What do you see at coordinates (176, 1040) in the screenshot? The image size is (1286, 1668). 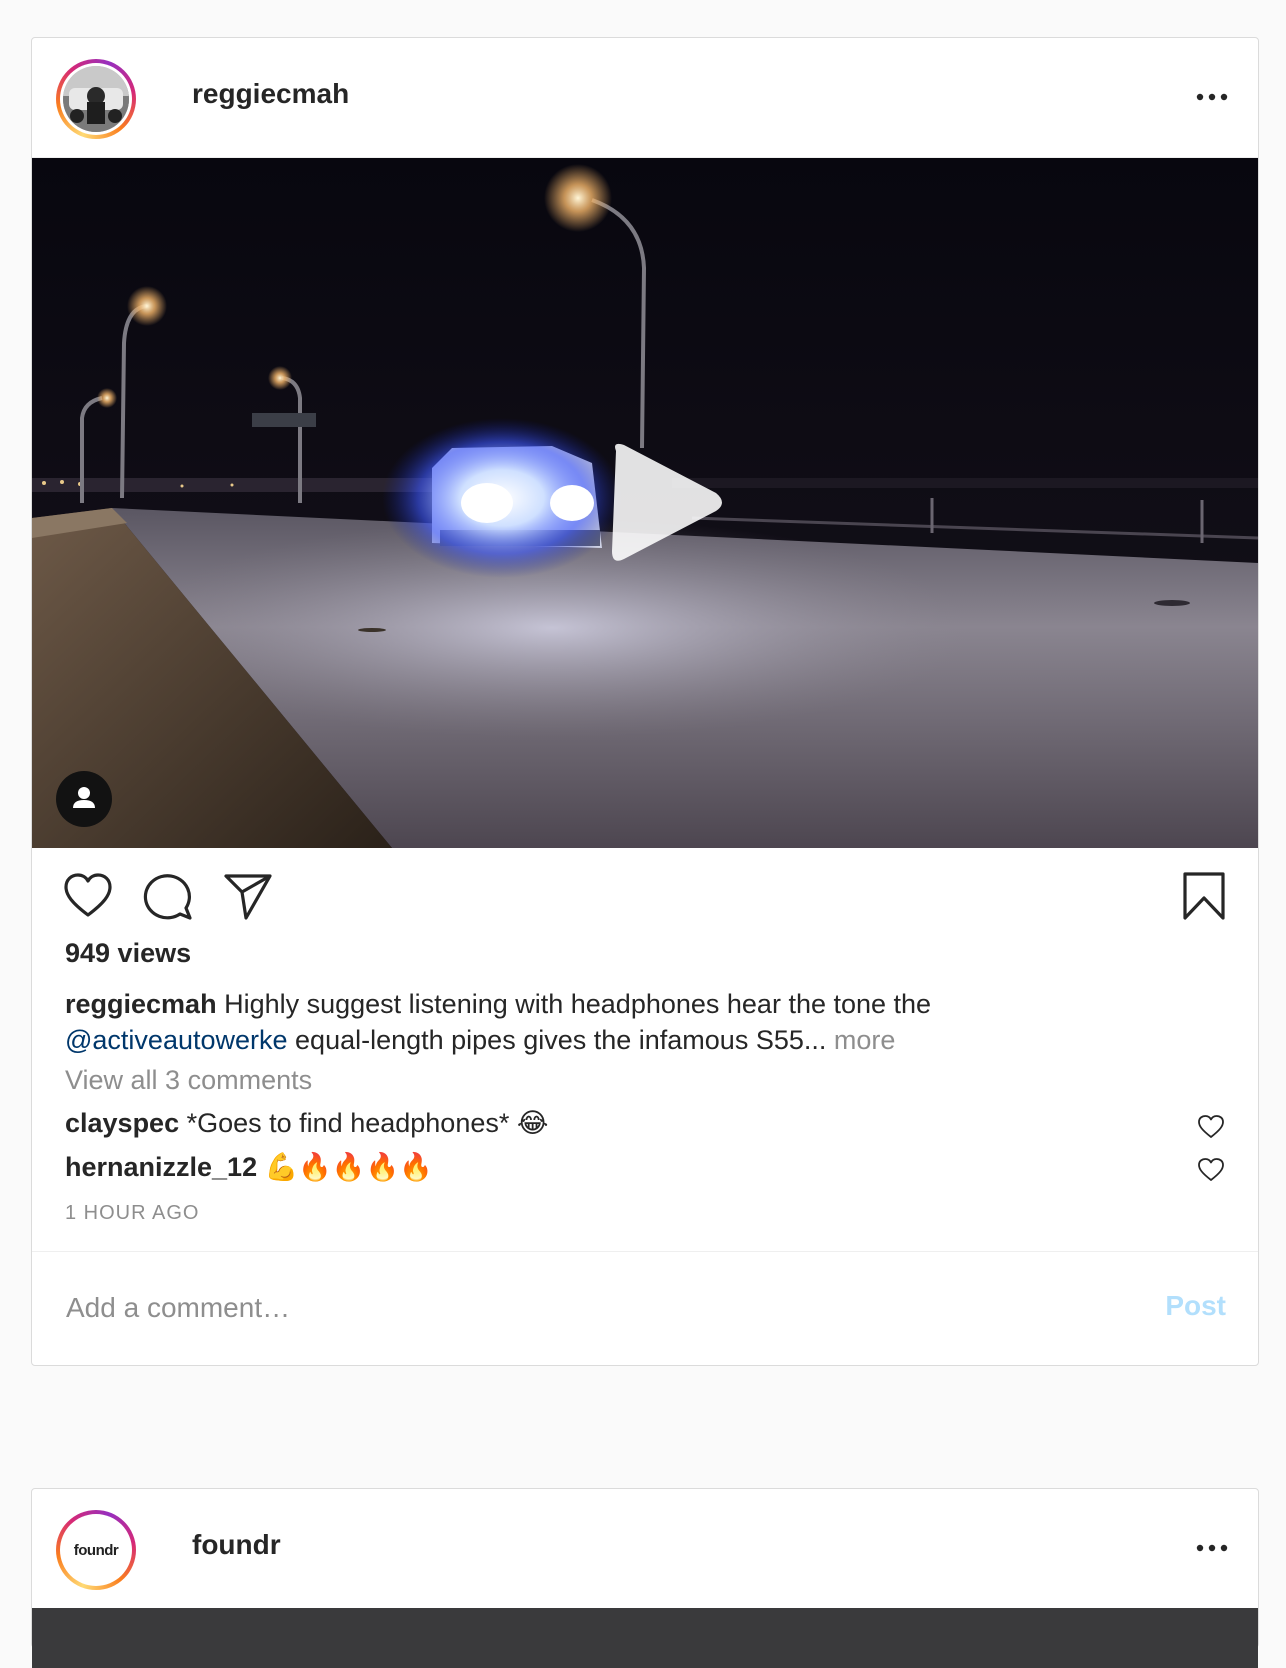 I see `caption-mention: @activeautowerke` at bounding box center [176, 1040].